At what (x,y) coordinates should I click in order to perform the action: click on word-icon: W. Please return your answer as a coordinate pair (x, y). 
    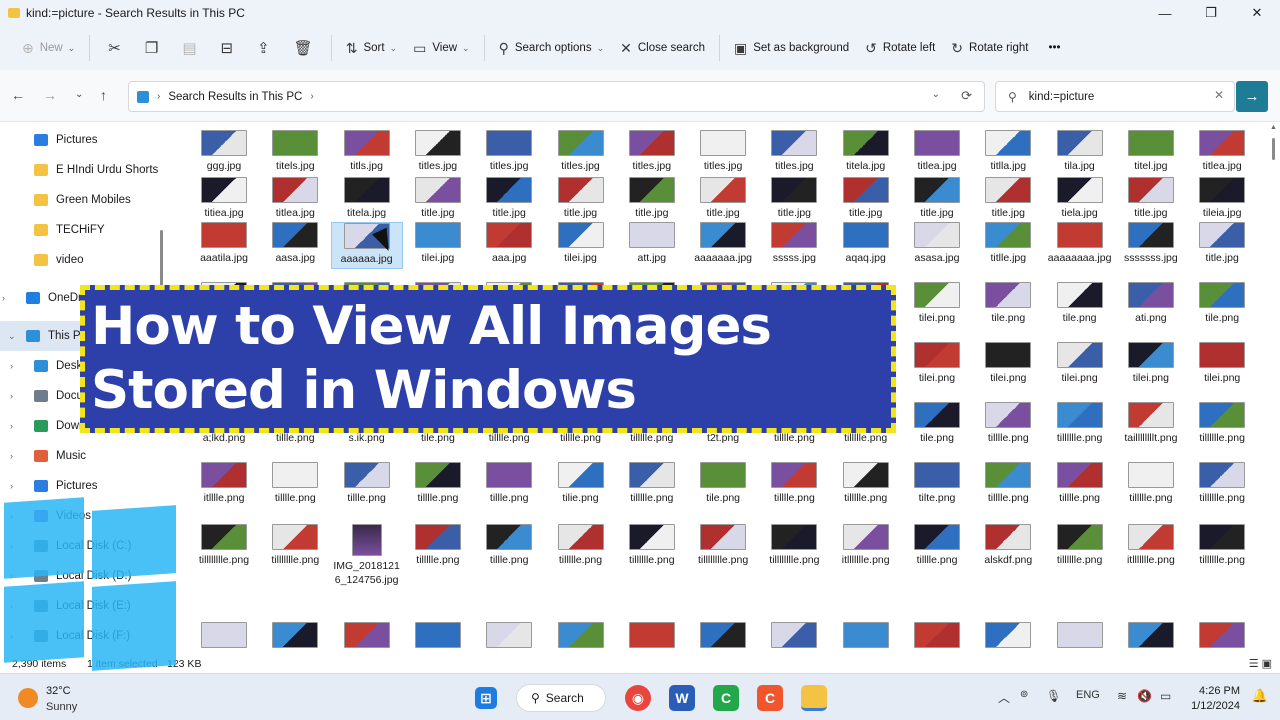
    Looking at the image, I should click on (682, 698).